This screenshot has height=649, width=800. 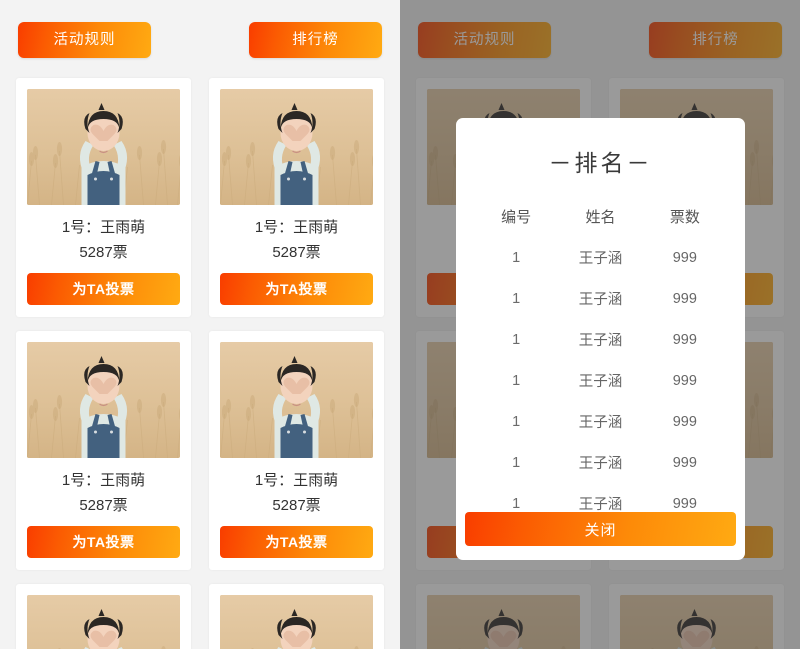 What do you see at coordinates (516, 217) in the screenshot?
I see `column-header-no: 编号` at bounding box center [516, 217].